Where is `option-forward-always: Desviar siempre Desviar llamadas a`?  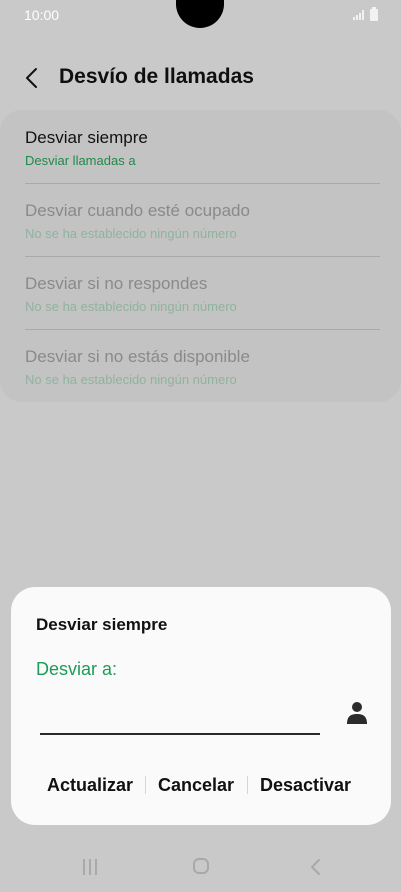
option-forward-always: Desviar siempre Desviar llamadas a is located at coordinates (202, 146).